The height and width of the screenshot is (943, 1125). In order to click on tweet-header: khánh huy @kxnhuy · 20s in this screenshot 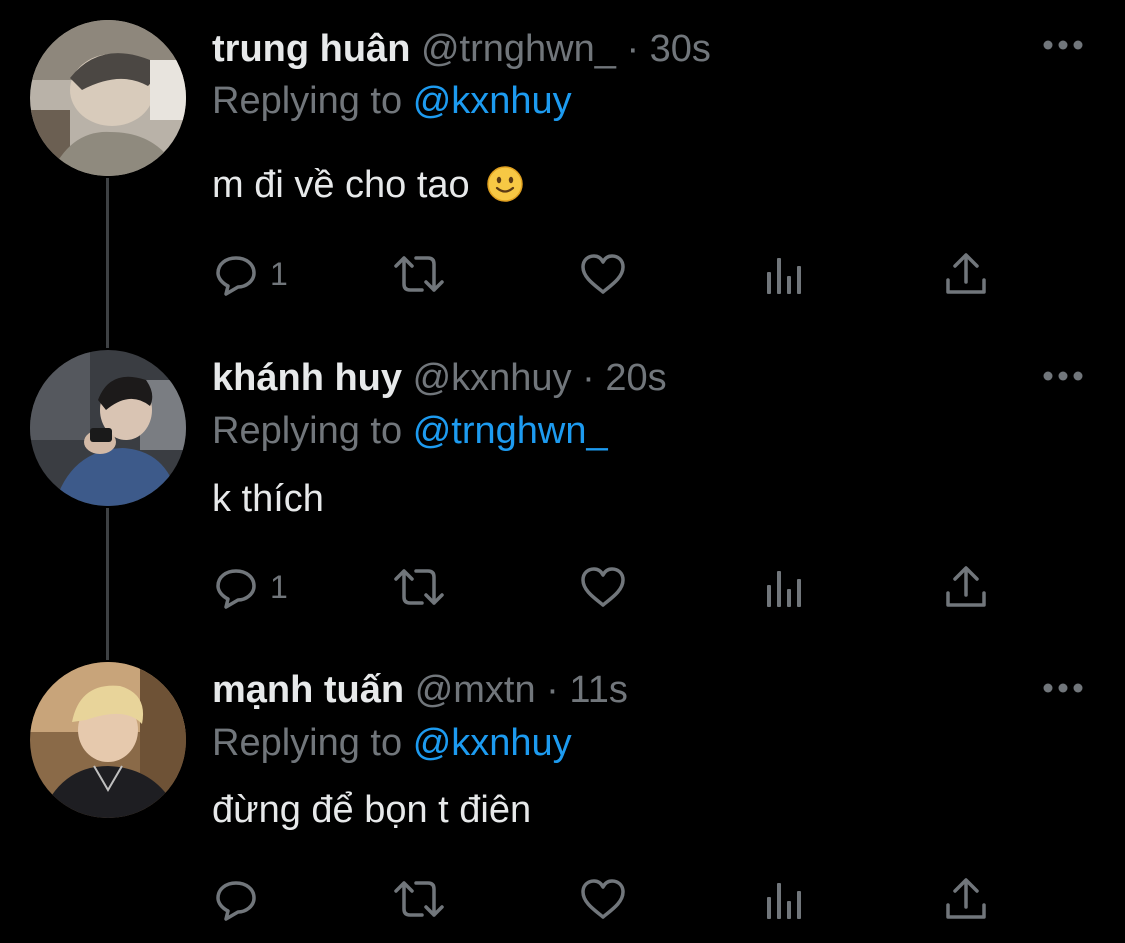, I will do `click(439, 378)`.